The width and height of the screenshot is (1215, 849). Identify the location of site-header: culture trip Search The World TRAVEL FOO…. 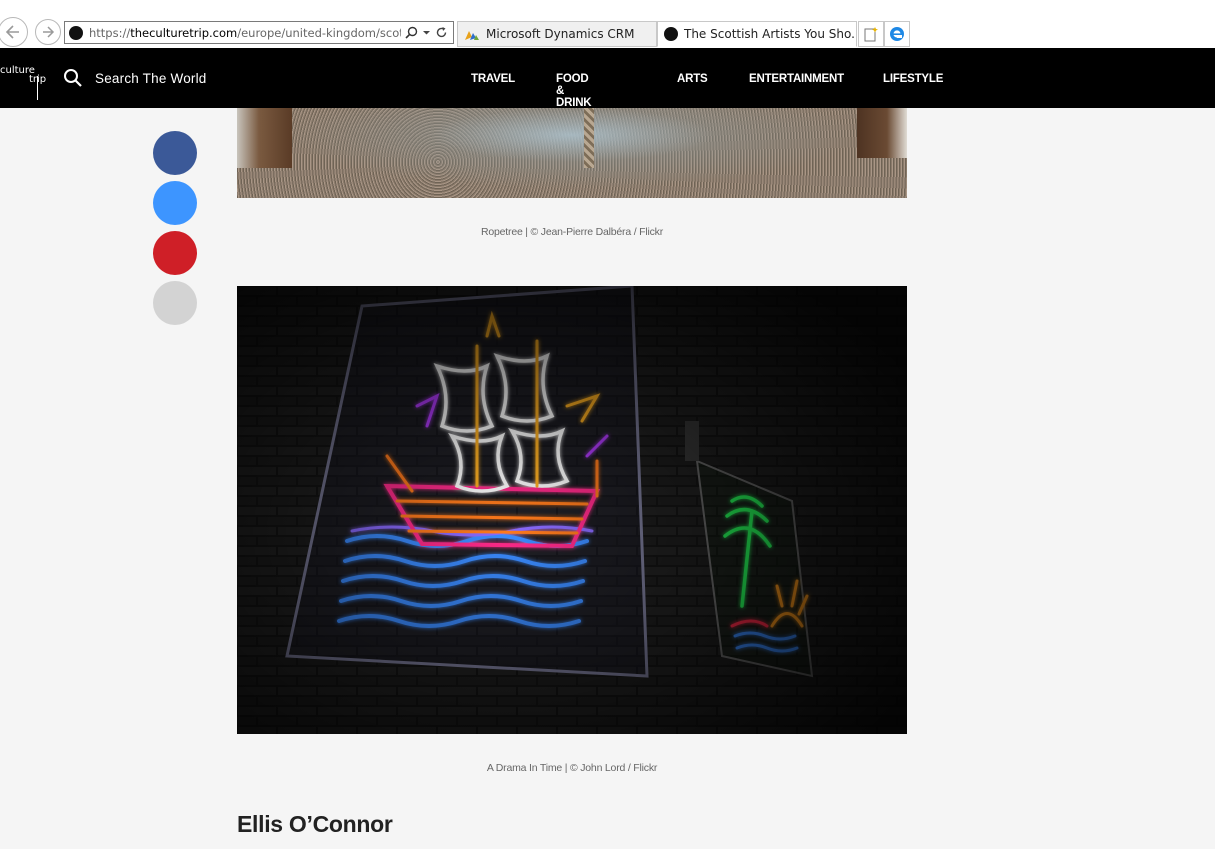
(607, 78).